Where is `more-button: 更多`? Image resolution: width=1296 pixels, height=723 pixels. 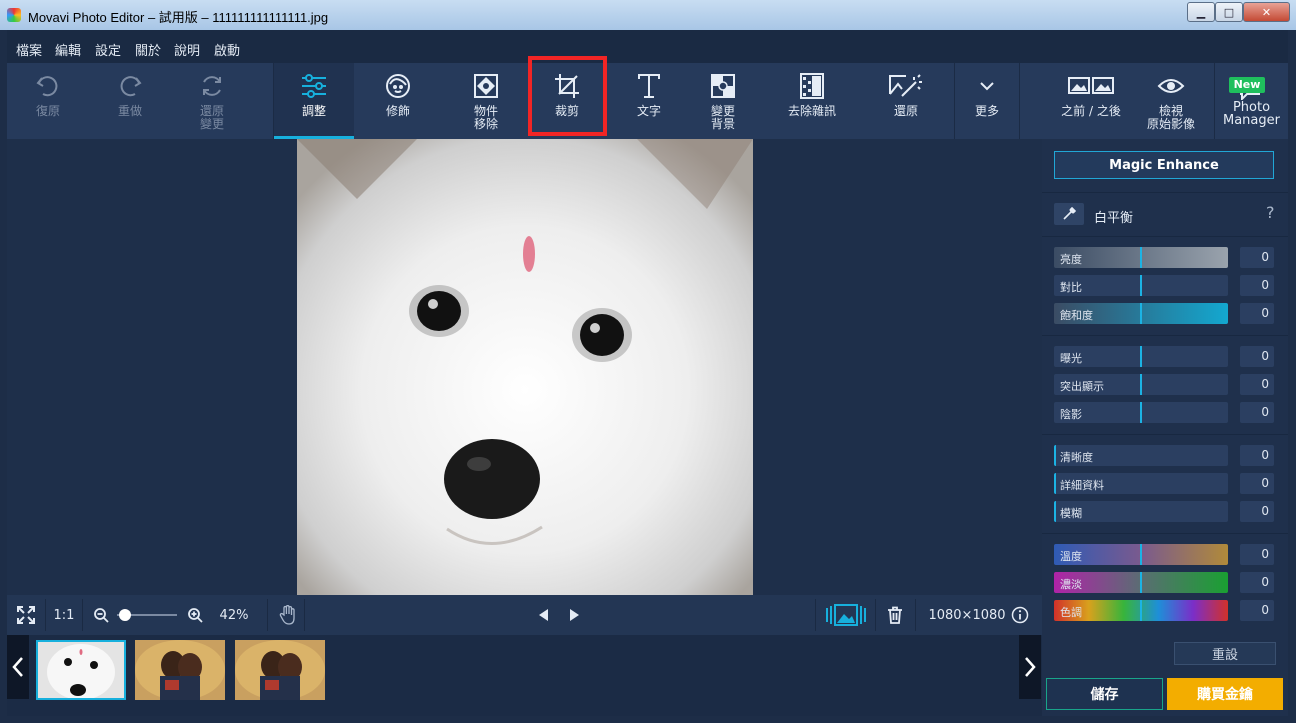 more-button: 更多 is located at coordinates (987, 101).